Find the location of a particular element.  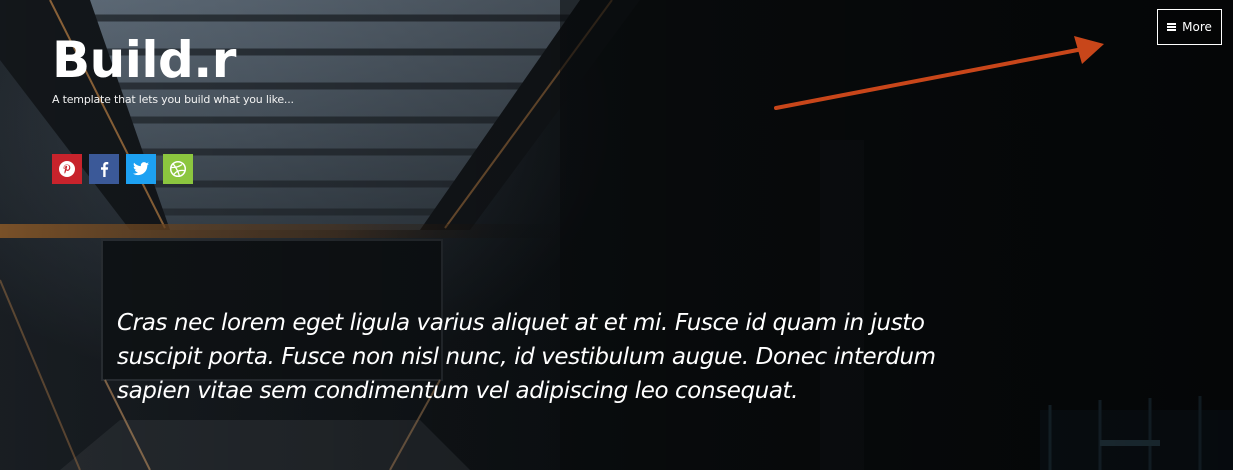

twitter-link is located at coordinates (141, 169).